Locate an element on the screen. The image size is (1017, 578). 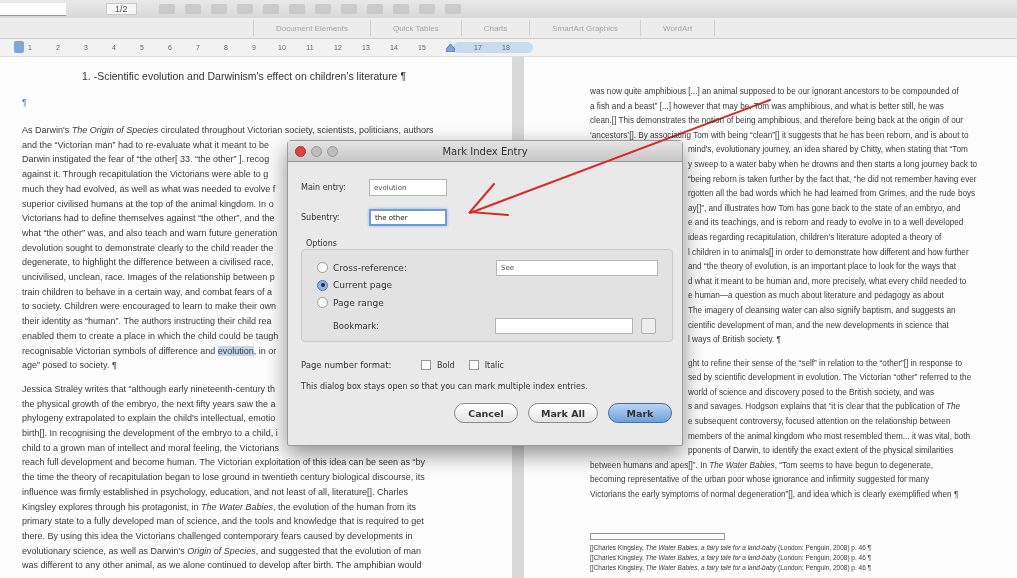
text-line: influence was firmly established in psychology, education, and not least of all, literature[]. Charles is located at coordinates (215, 491).